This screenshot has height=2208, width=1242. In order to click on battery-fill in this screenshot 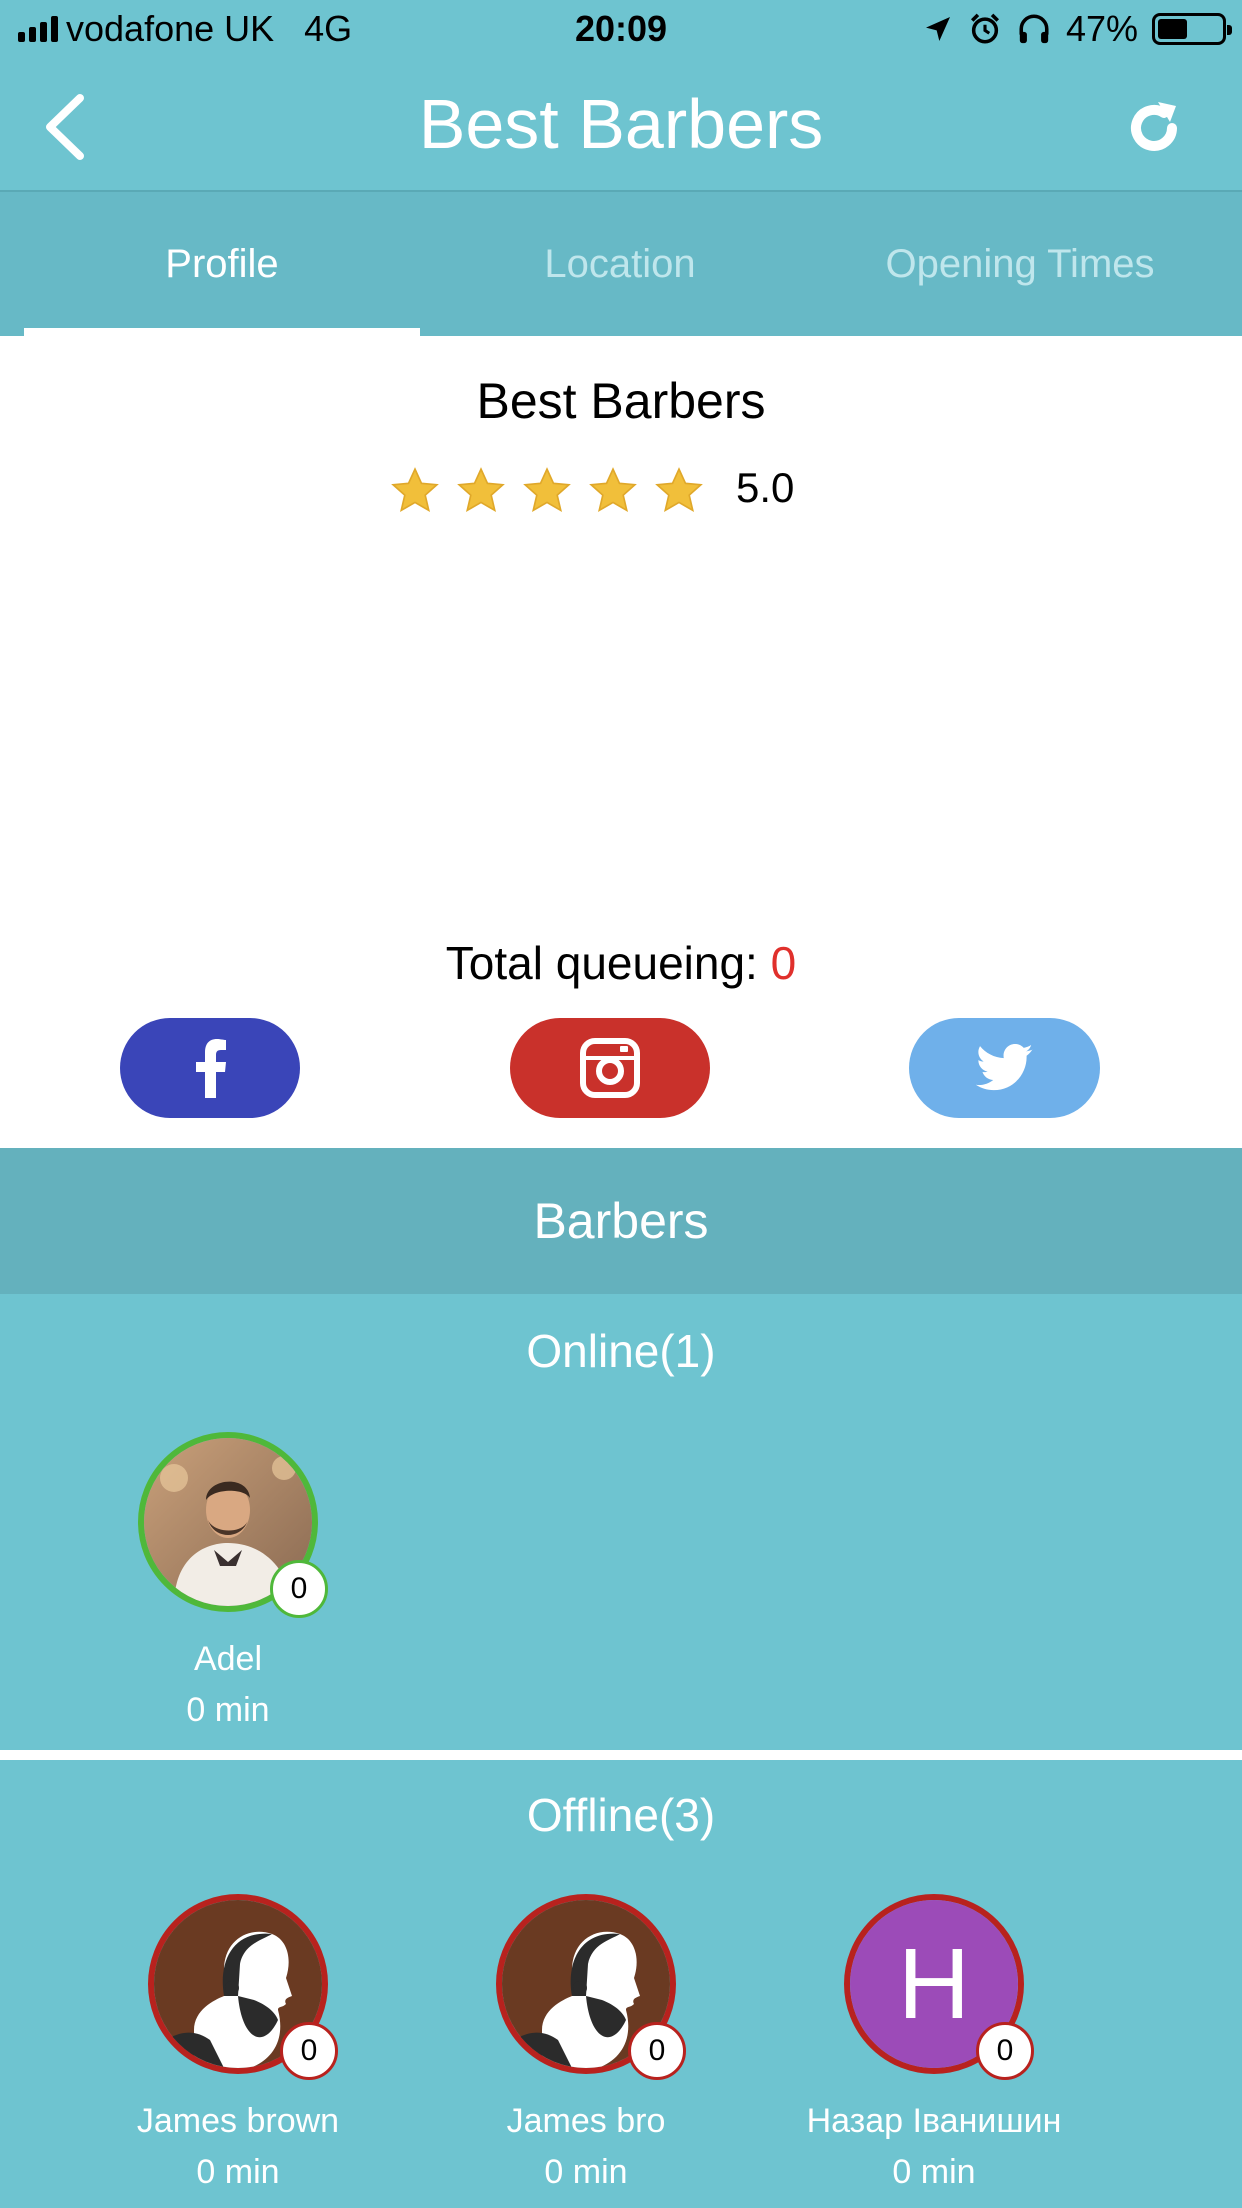, I will do `click(1173, 29)`.